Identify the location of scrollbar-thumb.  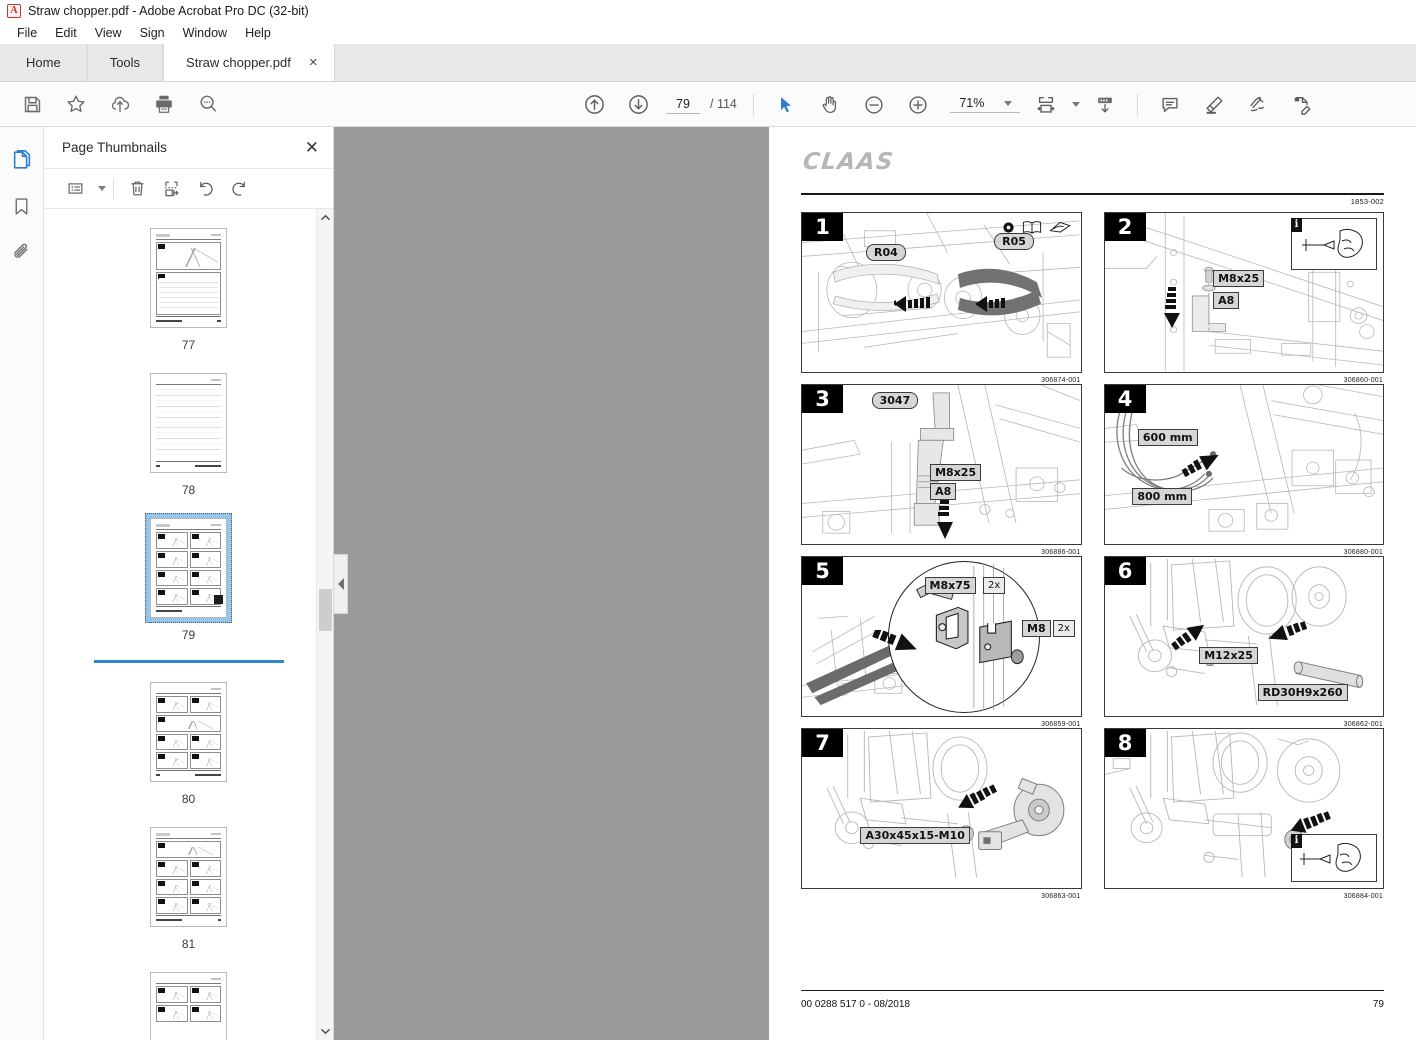
(325, 610).